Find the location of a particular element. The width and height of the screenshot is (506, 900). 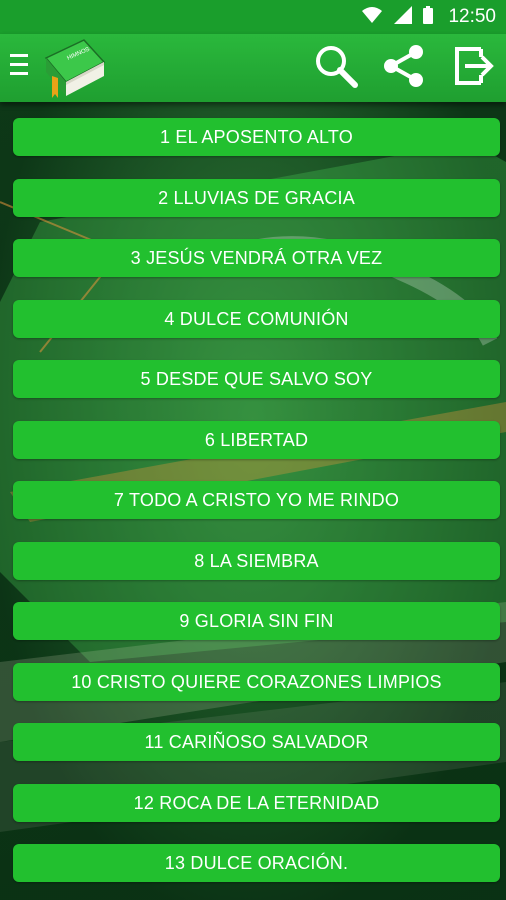

list-item: 10 CRISTO QUIERE CORAZONES LIMPIOS is located at coordinates (256, 682).